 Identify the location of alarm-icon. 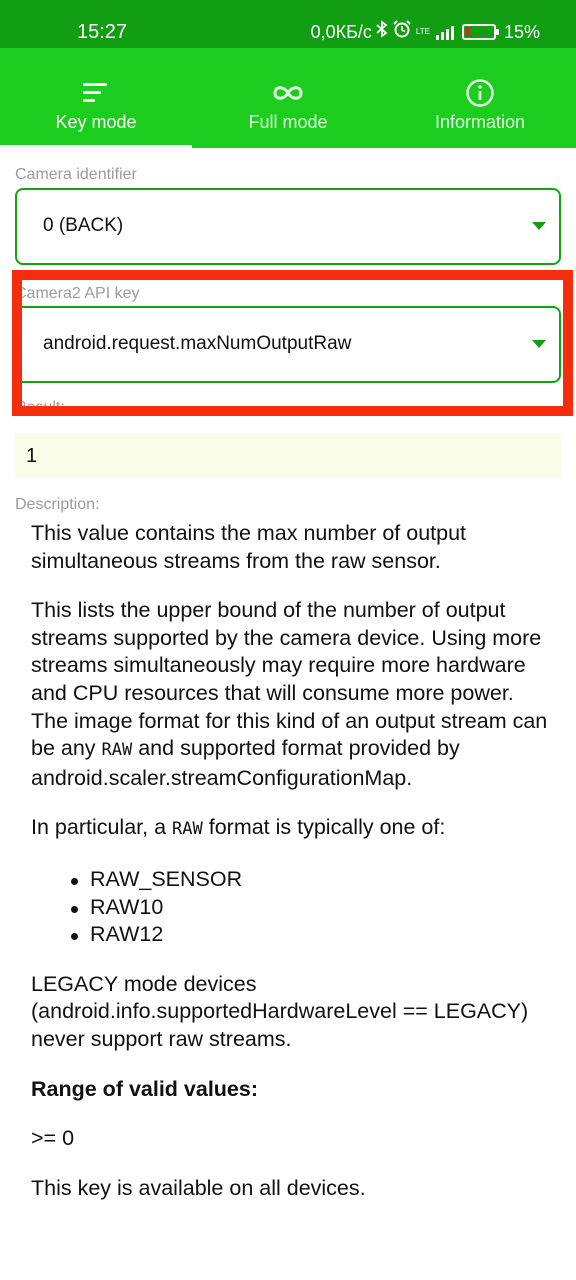
(402, 32).